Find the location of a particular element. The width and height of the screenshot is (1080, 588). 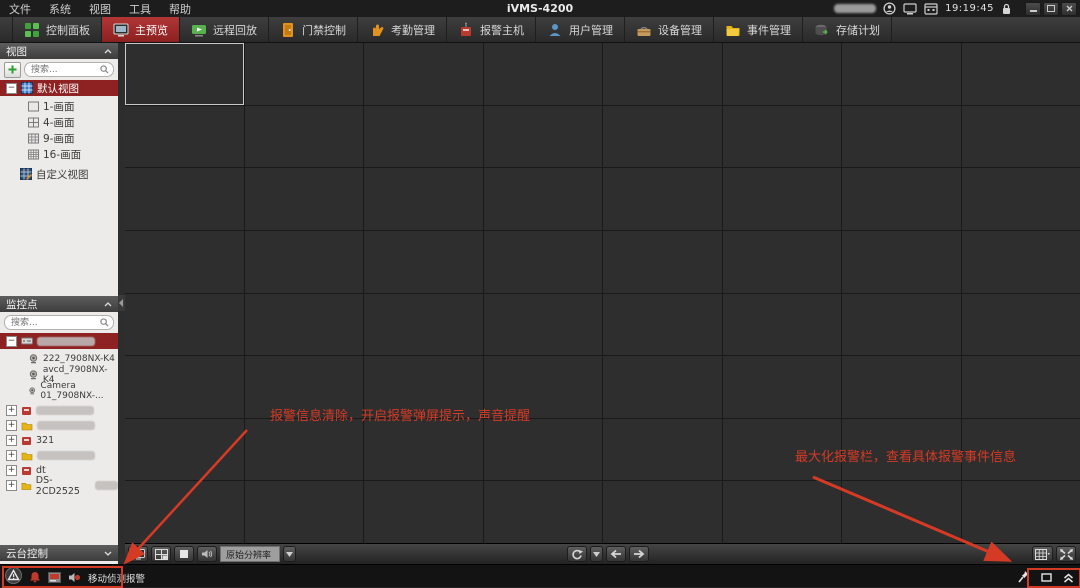

capture-button is located at coordinates (138, 554).